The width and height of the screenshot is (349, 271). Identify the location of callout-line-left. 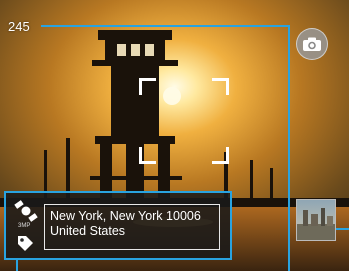
(17, 265).